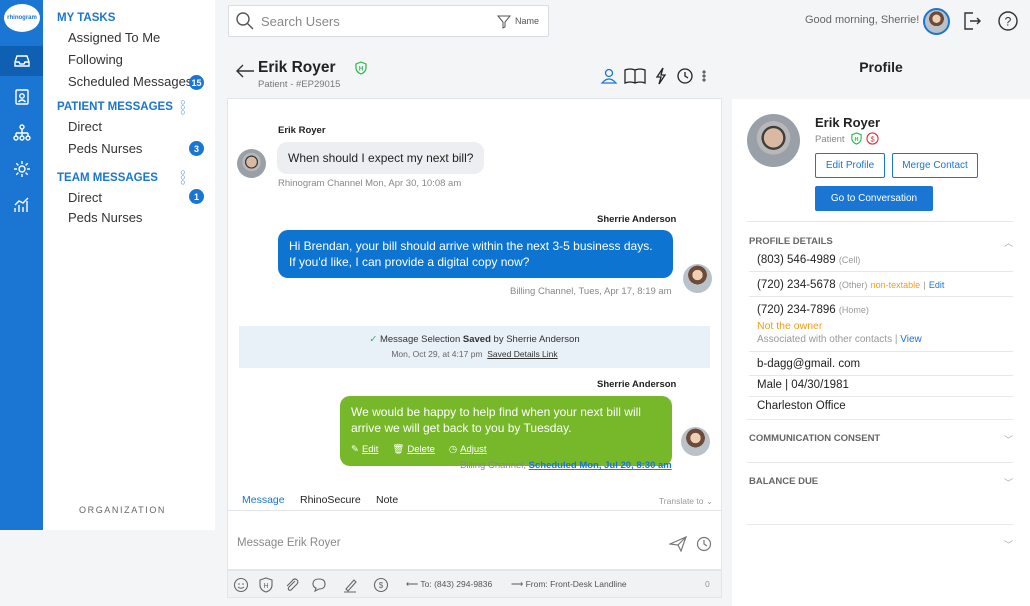 This screenshot has height=606, width=1030. I want to click on delete-scheduled-button: 🗑 Delete, so click(413, 450).